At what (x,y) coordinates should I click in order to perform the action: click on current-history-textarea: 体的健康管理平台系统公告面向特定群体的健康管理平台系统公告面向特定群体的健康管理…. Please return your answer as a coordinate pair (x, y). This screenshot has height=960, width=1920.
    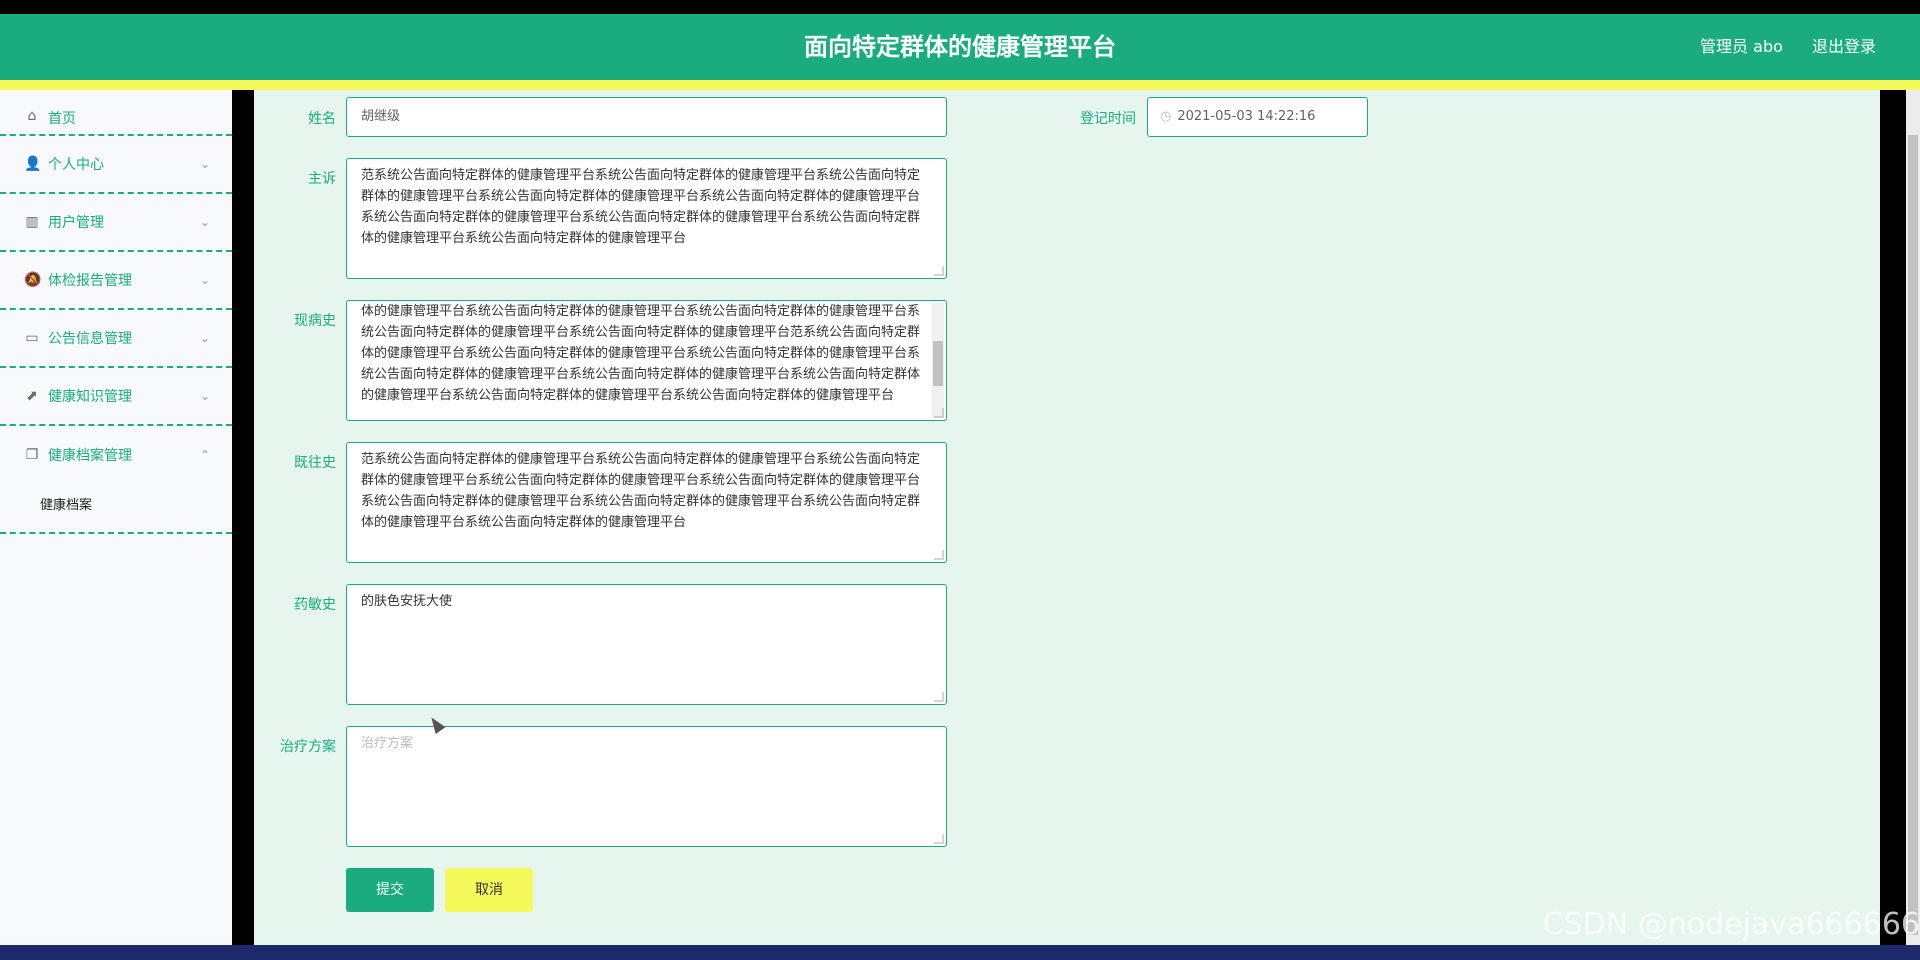
    Looking at the image, I should click on (646, 360).